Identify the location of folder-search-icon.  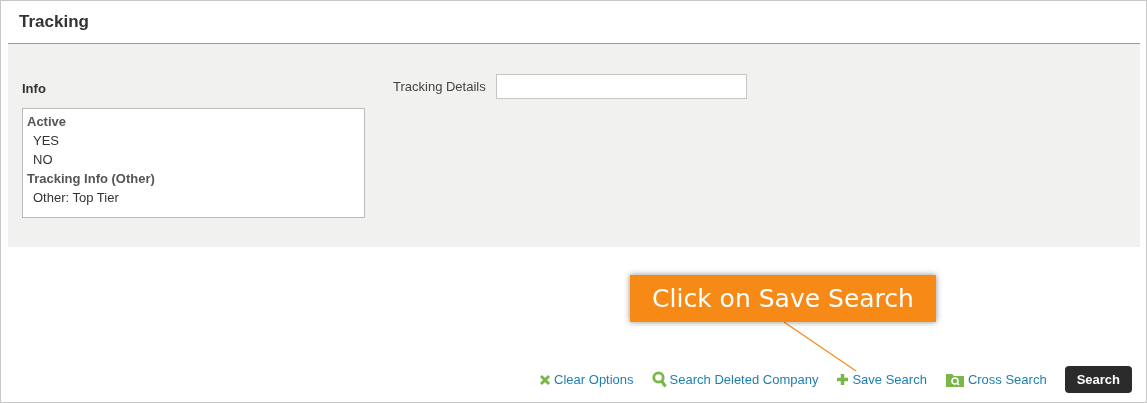
(954, 379).